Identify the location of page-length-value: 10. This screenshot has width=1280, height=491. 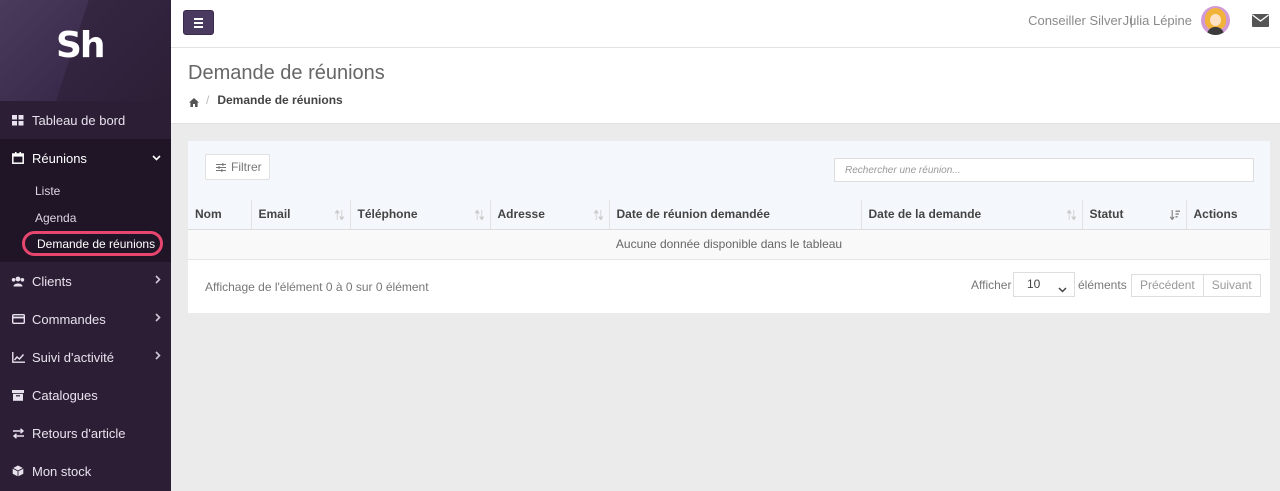
(1034, 284).